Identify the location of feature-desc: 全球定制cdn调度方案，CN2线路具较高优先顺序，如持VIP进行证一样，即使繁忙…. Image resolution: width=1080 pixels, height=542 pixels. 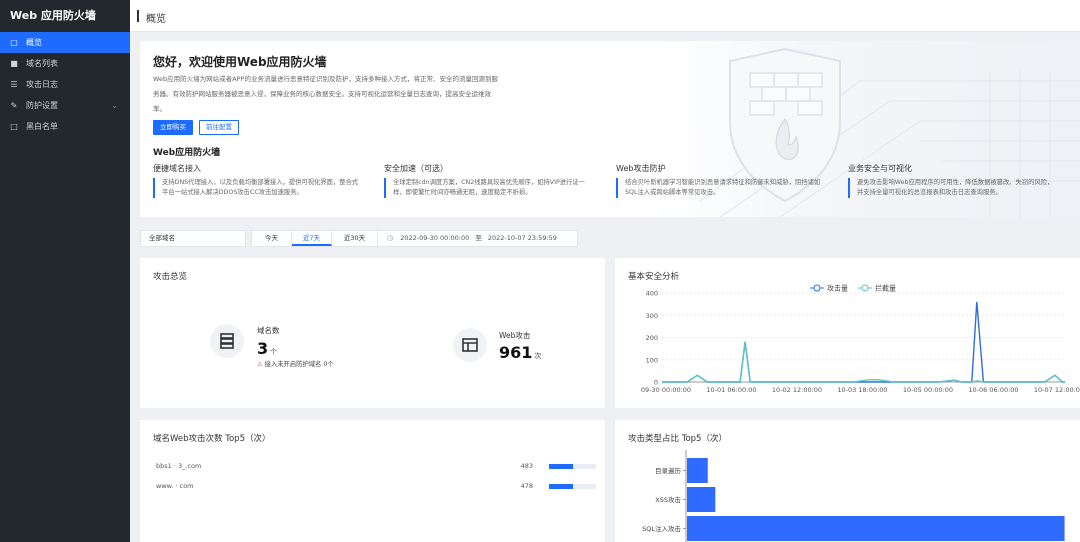
(489, 188).